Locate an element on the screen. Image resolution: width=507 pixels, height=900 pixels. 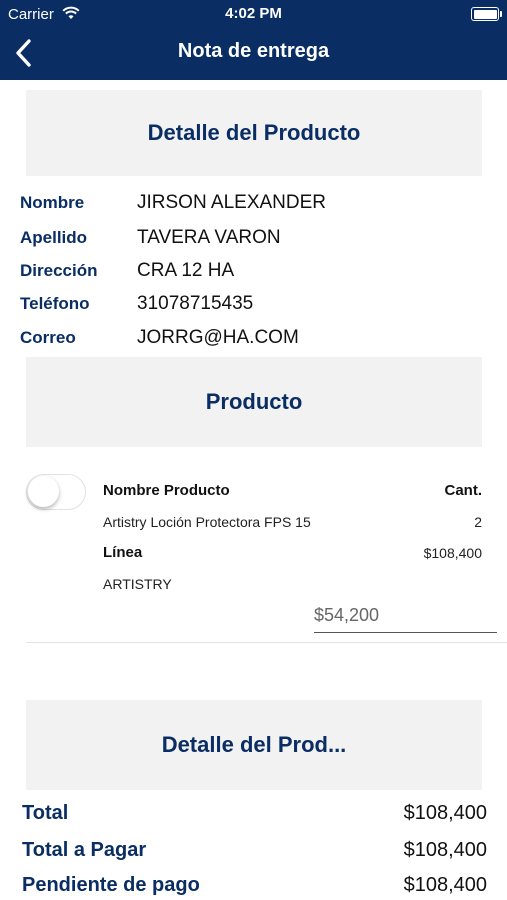
total-a-pagar-value: $108,400 is located at coordinates (445, 850).